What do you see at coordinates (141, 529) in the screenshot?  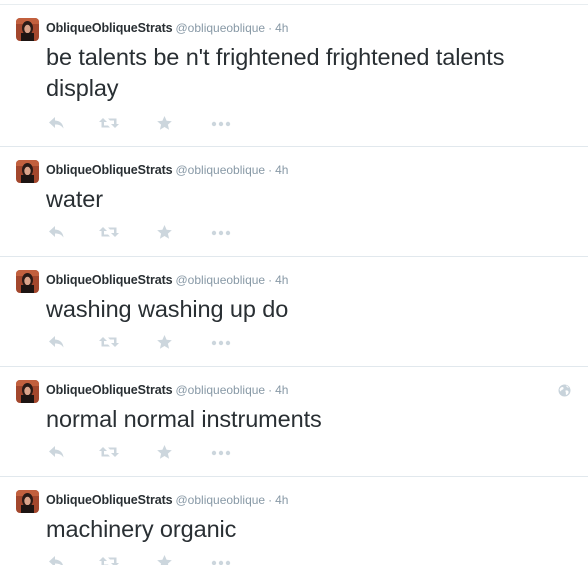 I see `tweet-text: machinery organic` at bounding box center [141, 529].